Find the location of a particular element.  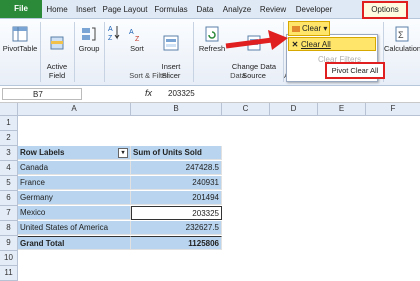

calculations-icon: Σ is located at coordinates (402, 34).